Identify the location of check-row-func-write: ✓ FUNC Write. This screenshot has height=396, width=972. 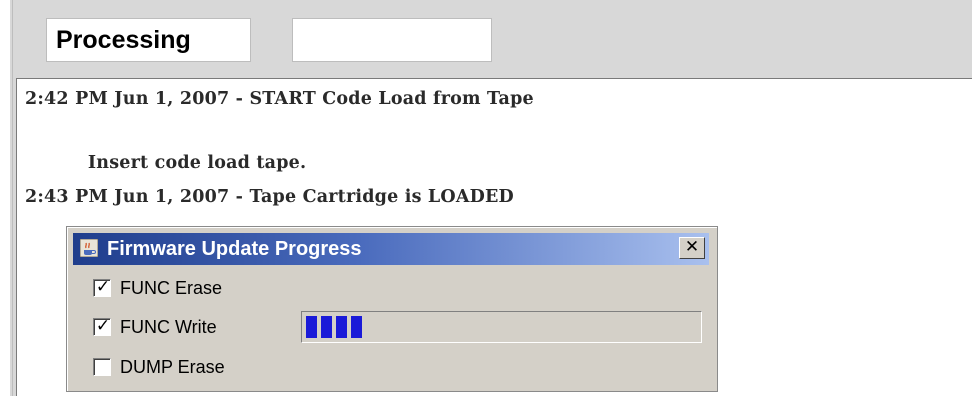
(155, 327).